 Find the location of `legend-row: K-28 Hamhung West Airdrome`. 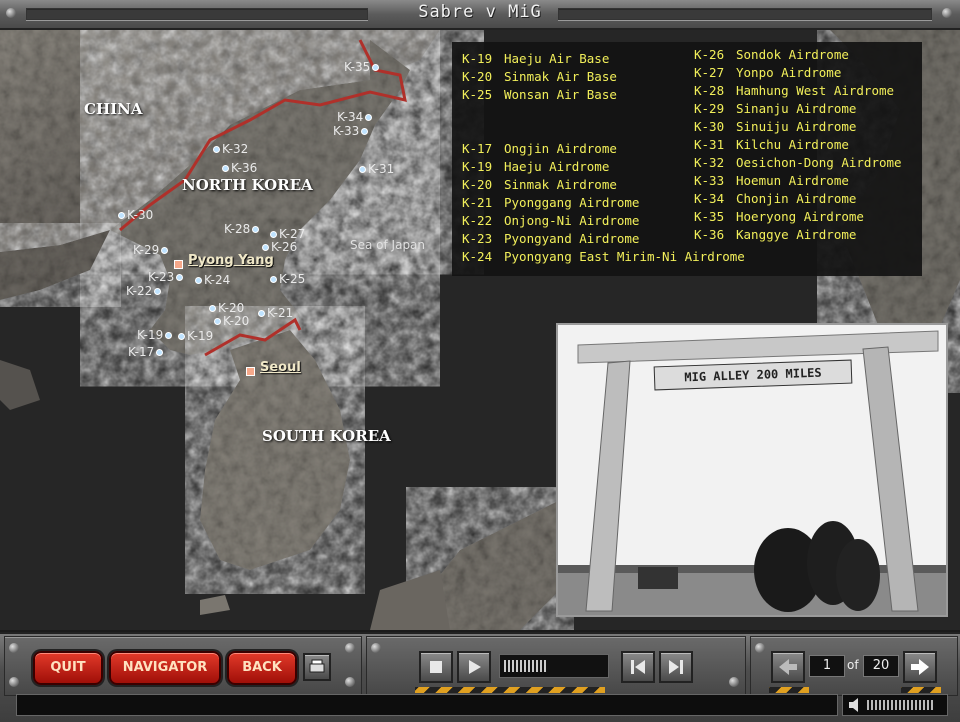

legend-row: K-28 Hamhung West Airdrome is located at coordinates (794, 90).